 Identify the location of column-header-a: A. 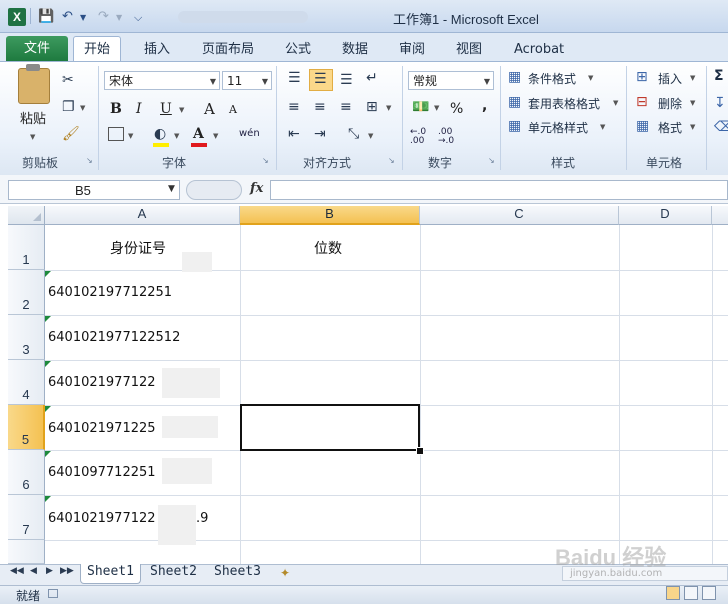
(142, 215).